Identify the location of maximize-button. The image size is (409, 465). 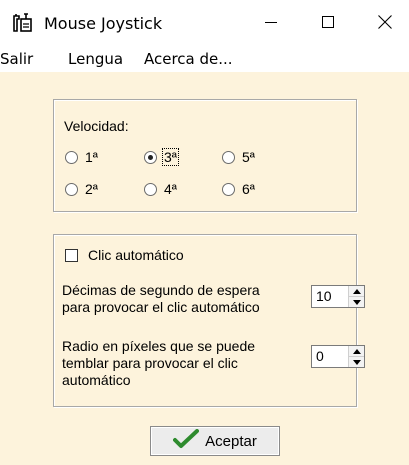
(328, 22).